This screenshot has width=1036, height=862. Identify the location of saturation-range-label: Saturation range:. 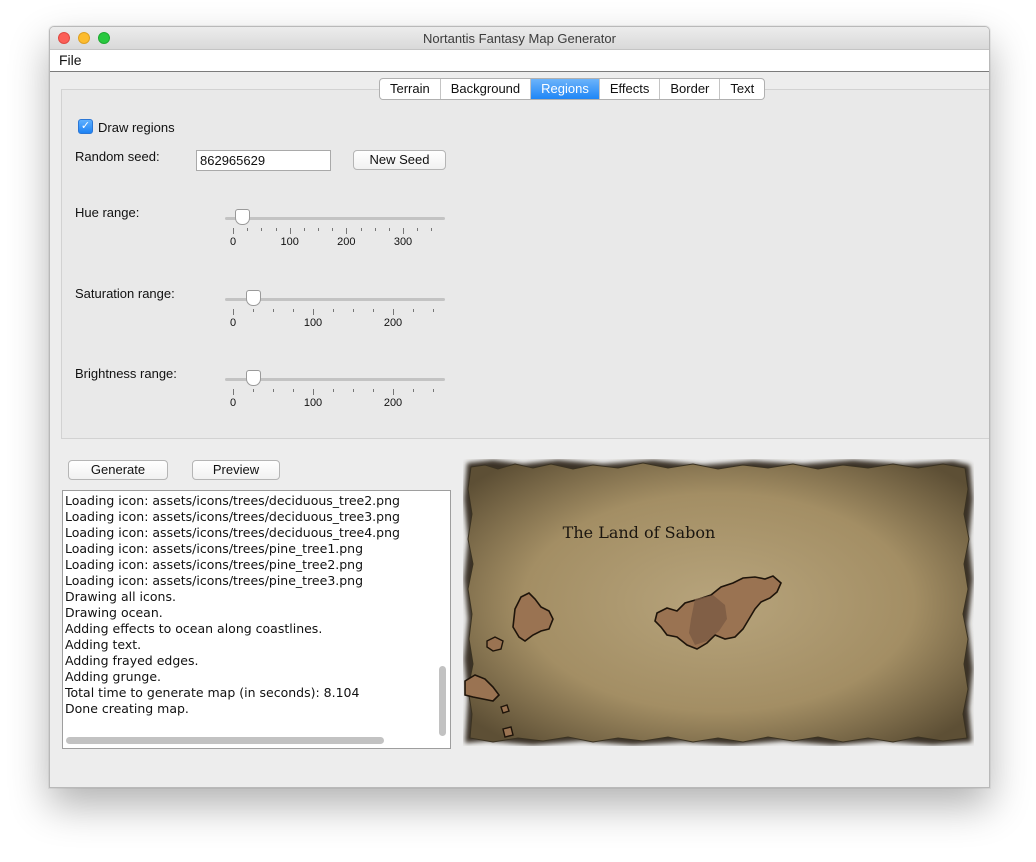
(125, 293).